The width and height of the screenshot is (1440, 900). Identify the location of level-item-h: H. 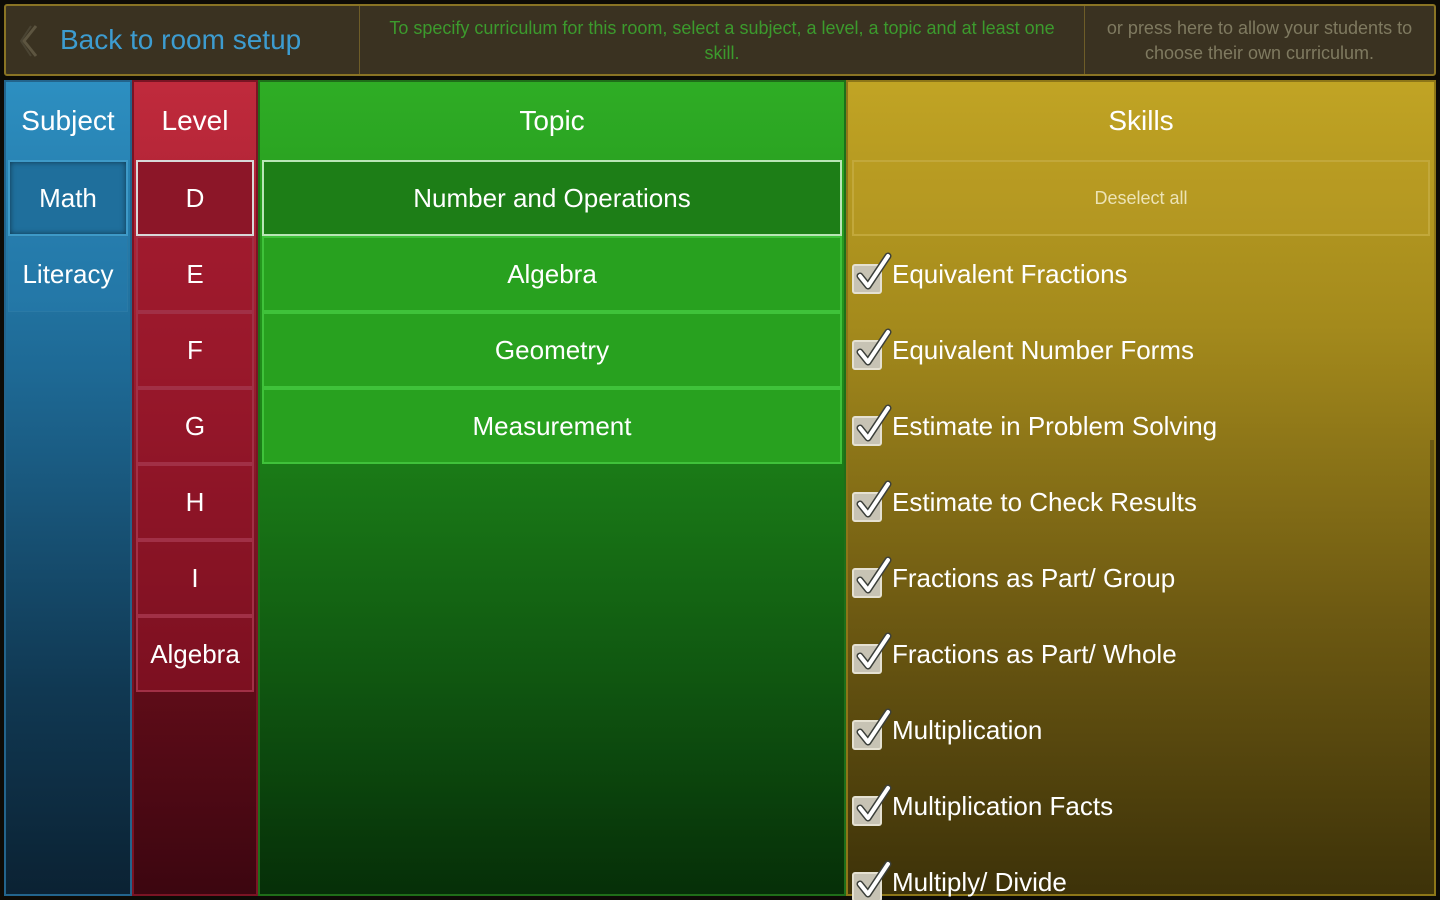
(195, 502).